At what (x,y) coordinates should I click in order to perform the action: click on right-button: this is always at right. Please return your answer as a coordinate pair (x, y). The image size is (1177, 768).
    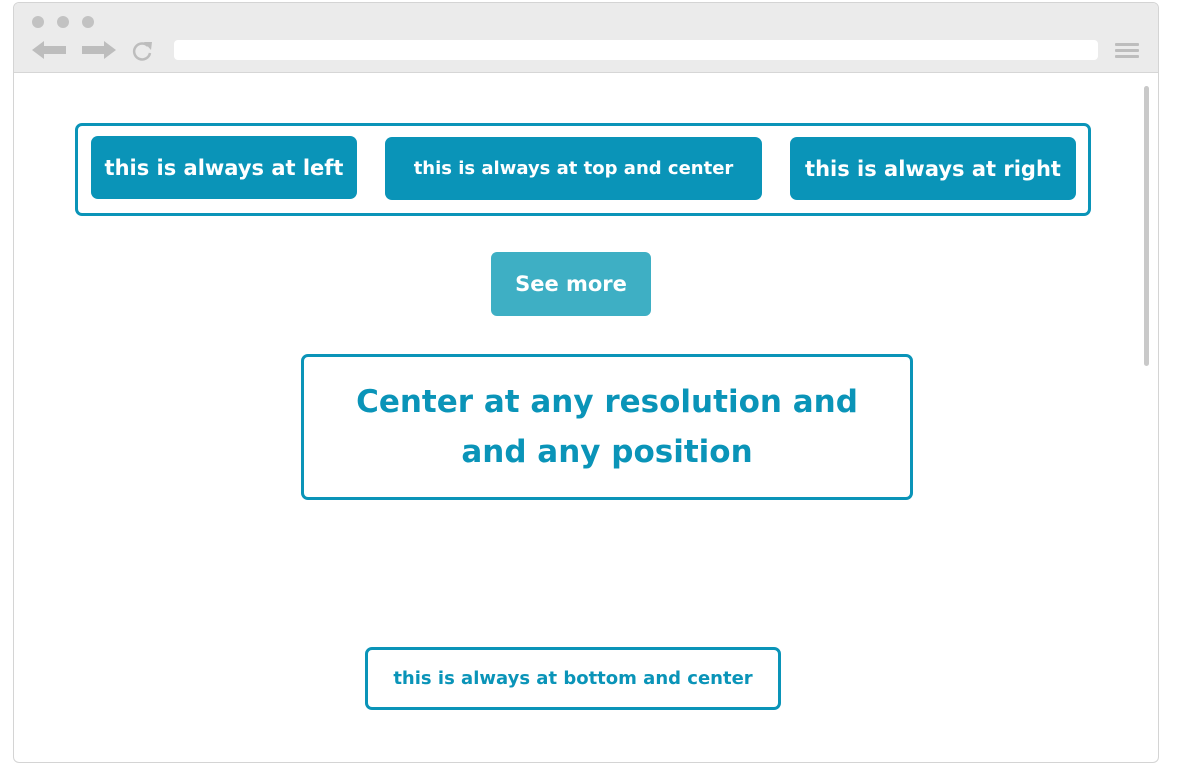
    Looking at the image, I should click on (933, 168).